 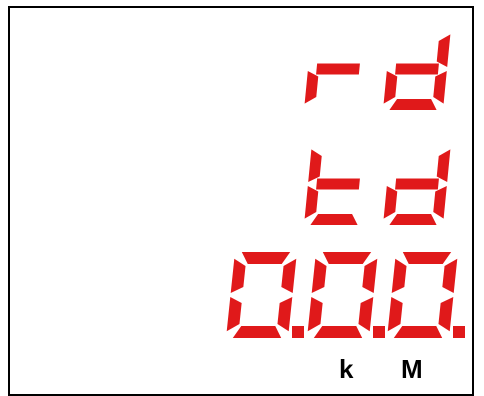 I want to click on segment-c-row3-digit1, so click(x=285, y=314).